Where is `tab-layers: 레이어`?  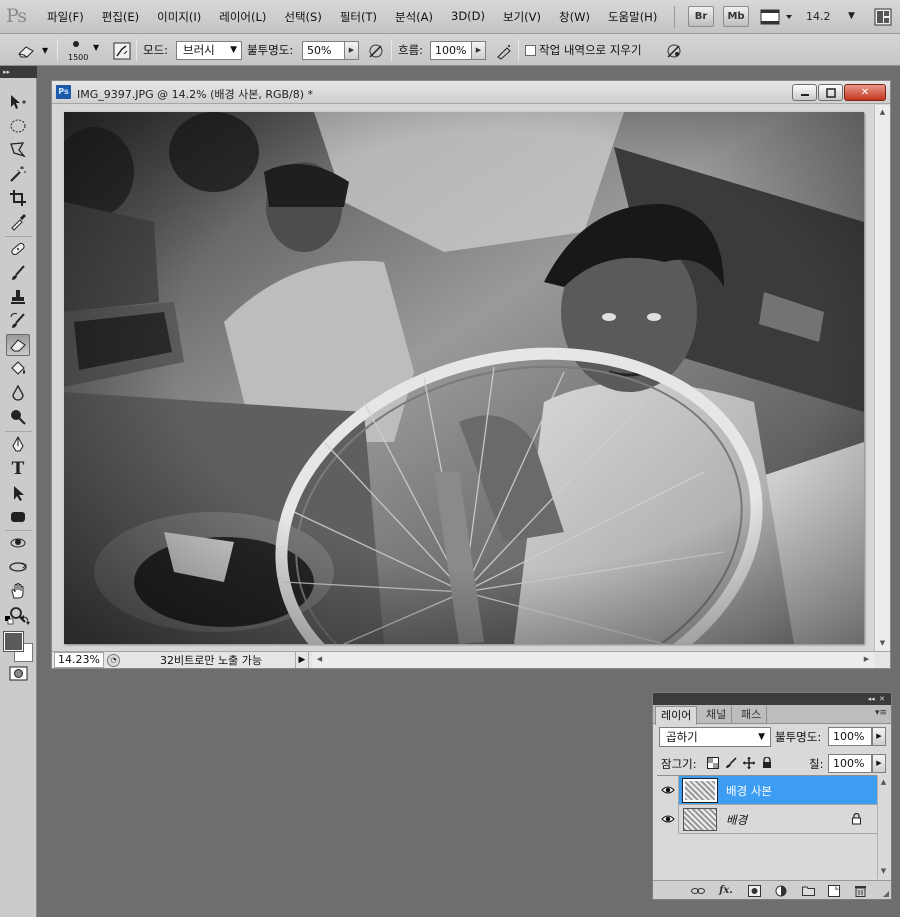
tab-layers: 레이어 is located at coordinates (676, 715).